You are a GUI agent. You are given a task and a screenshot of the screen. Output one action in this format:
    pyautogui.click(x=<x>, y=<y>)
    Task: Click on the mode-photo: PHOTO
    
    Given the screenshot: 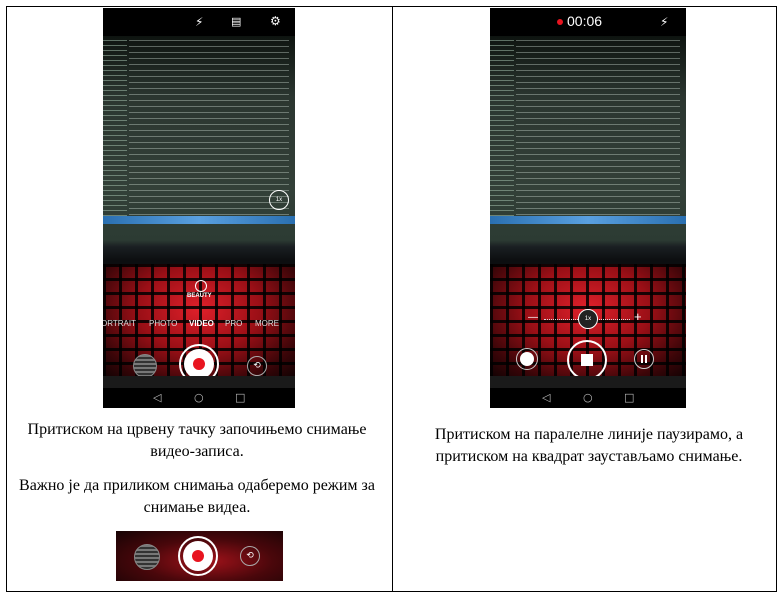 What is the action you would take?
    pyautogui.click(x=163, y=323)
    